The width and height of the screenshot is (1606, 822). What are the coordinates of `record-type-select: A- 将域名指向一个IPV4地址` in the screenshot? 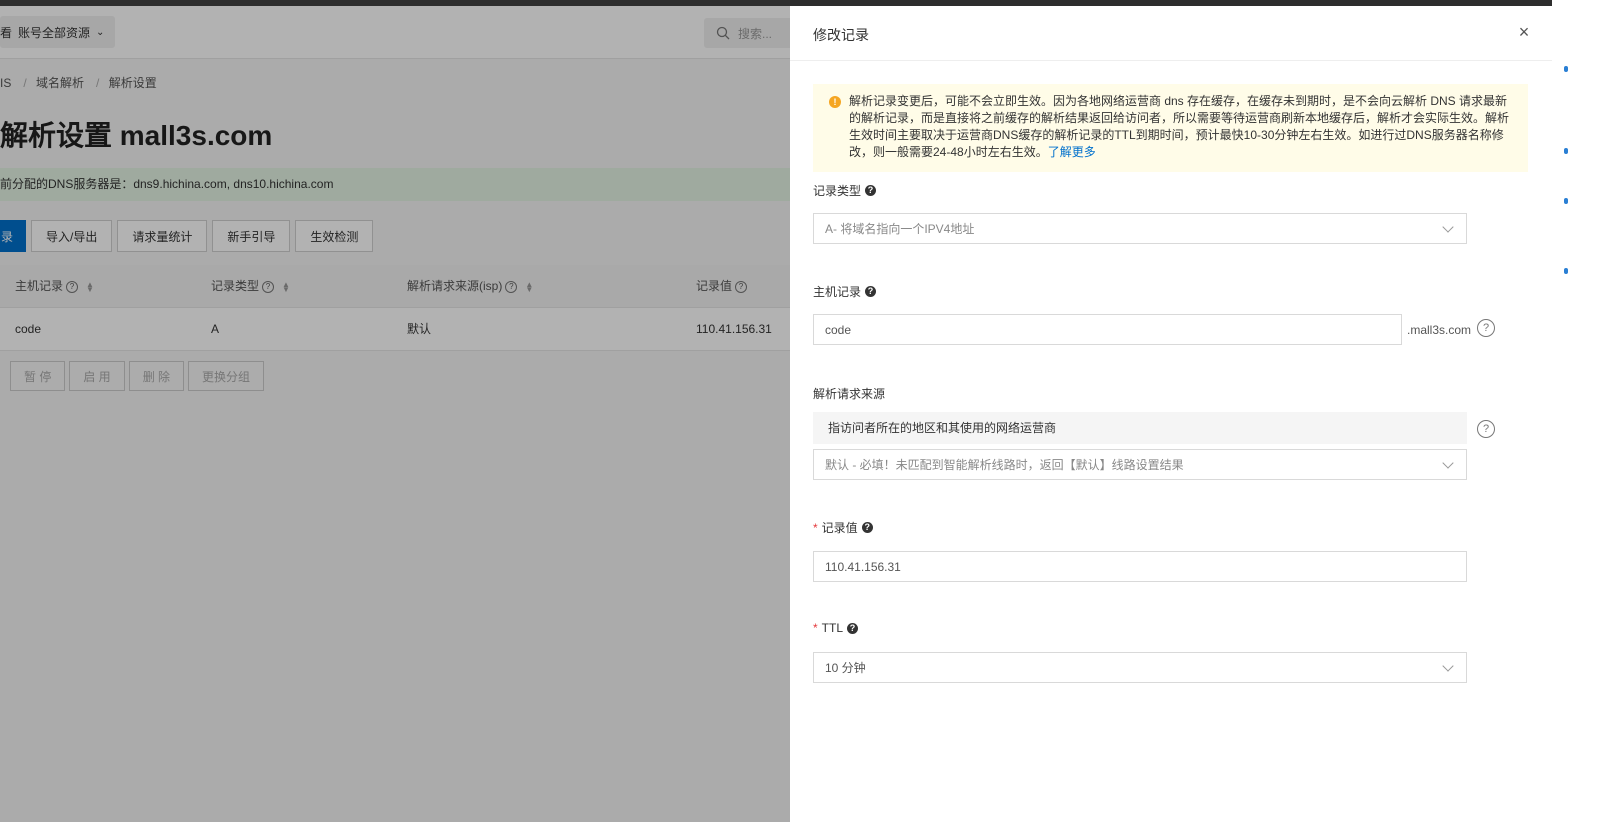 It's located at (1140, 228).